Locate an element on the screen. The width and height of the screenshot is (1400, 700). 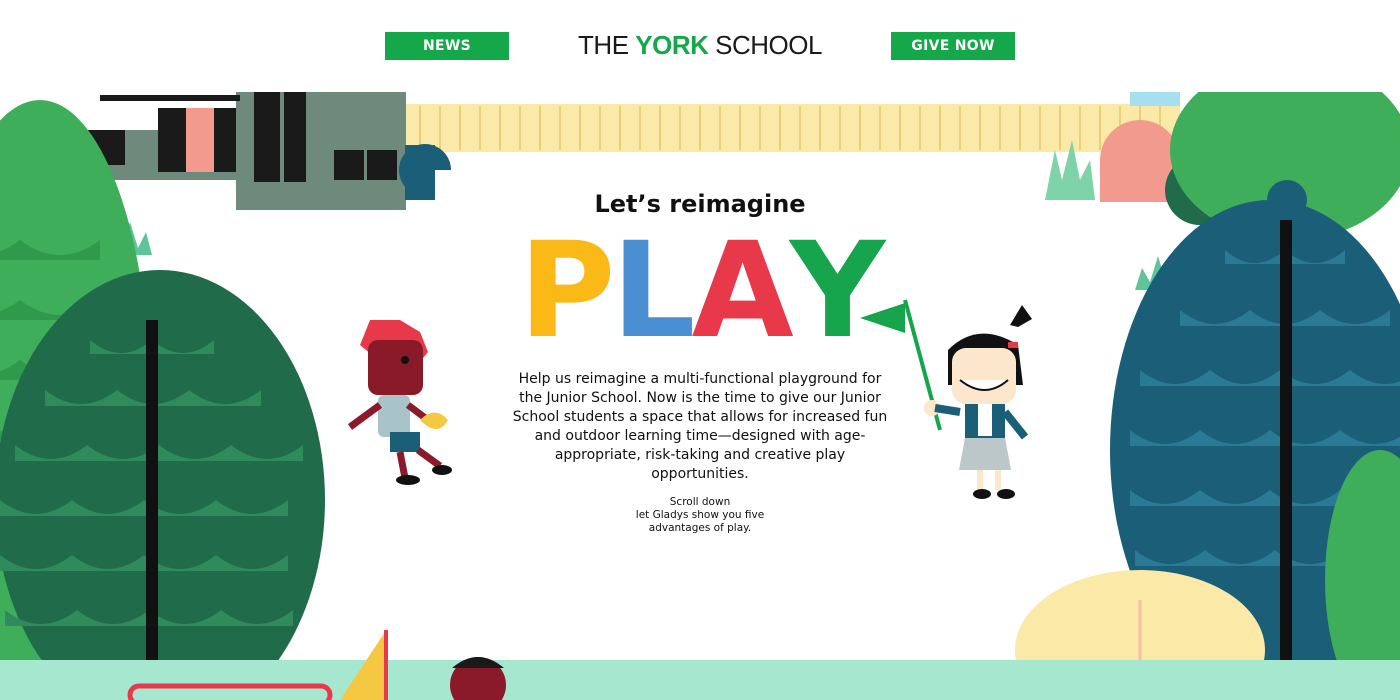
ground is located at coordinates (700, 680).